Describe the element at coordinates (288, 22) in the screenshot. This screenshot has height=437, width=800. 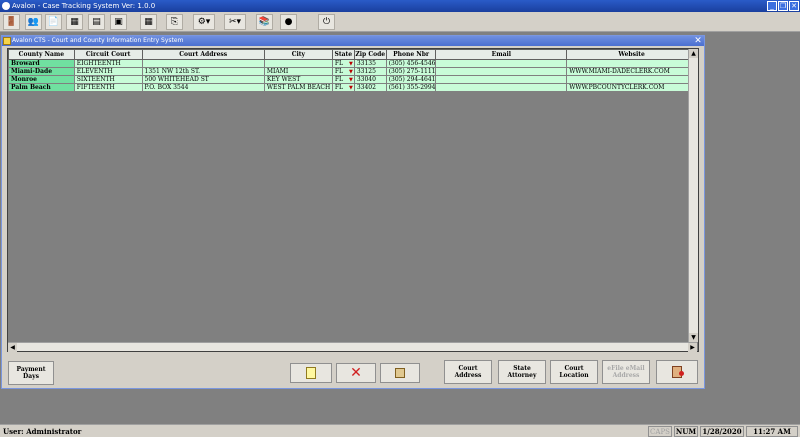
I see `coin-icon: ●` at that location.